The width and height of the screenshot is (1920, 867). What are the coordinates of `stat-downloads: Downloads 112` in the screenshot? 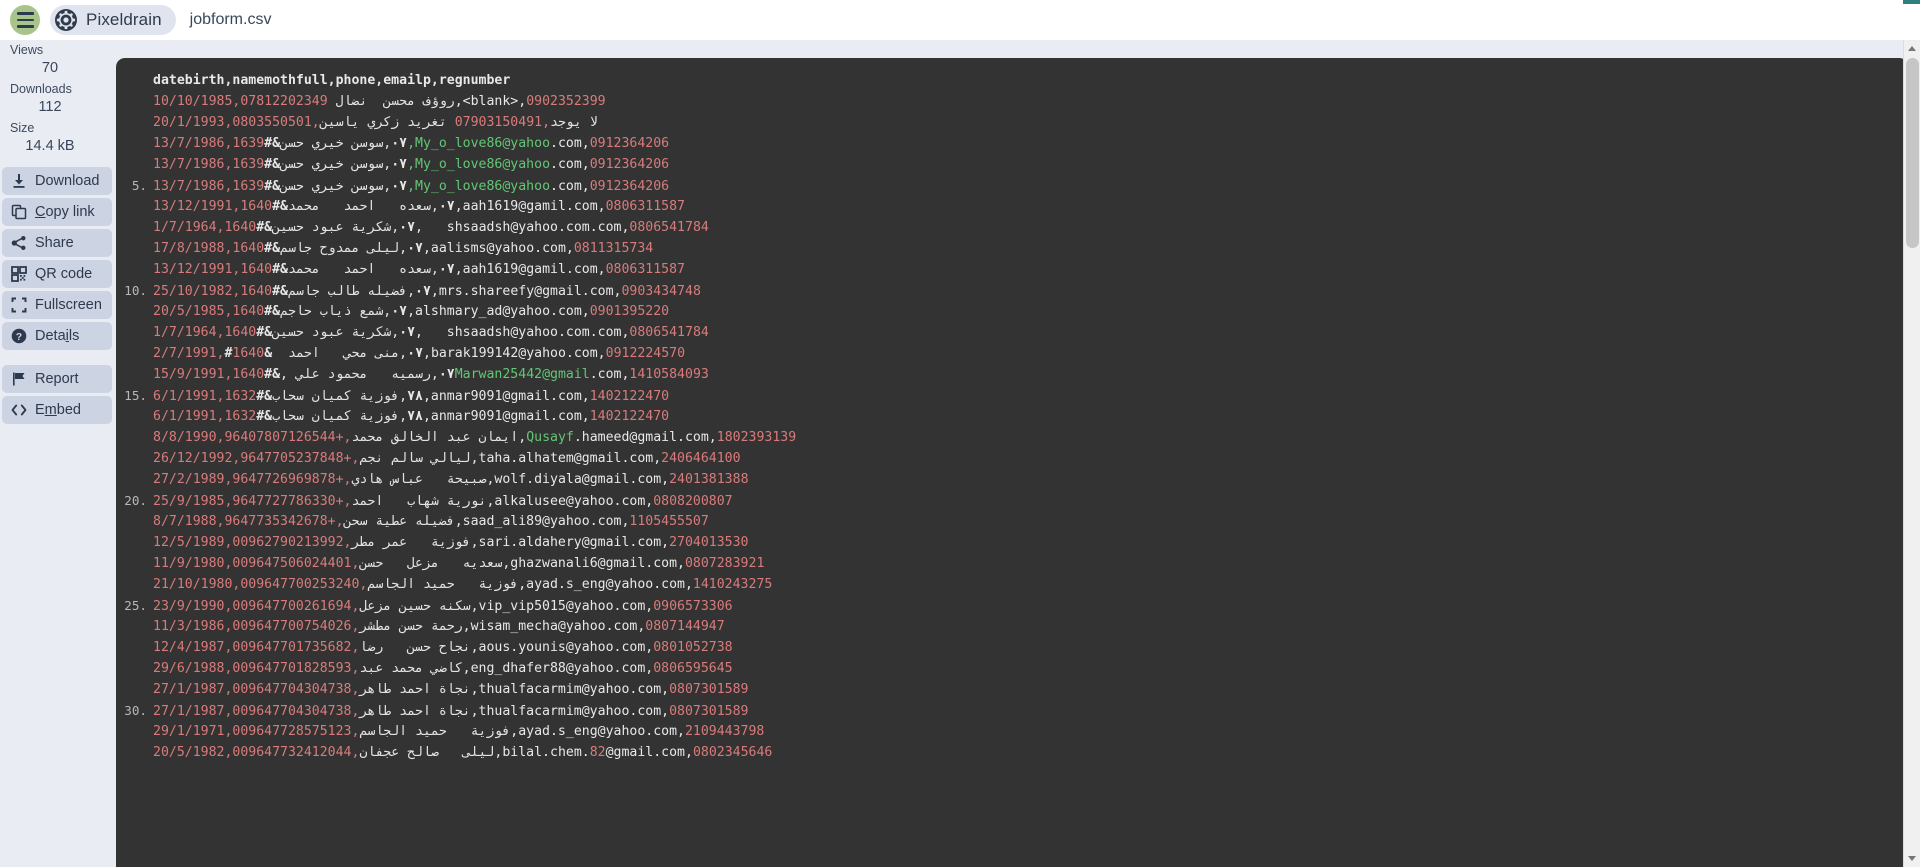 It's located at (57, 99).